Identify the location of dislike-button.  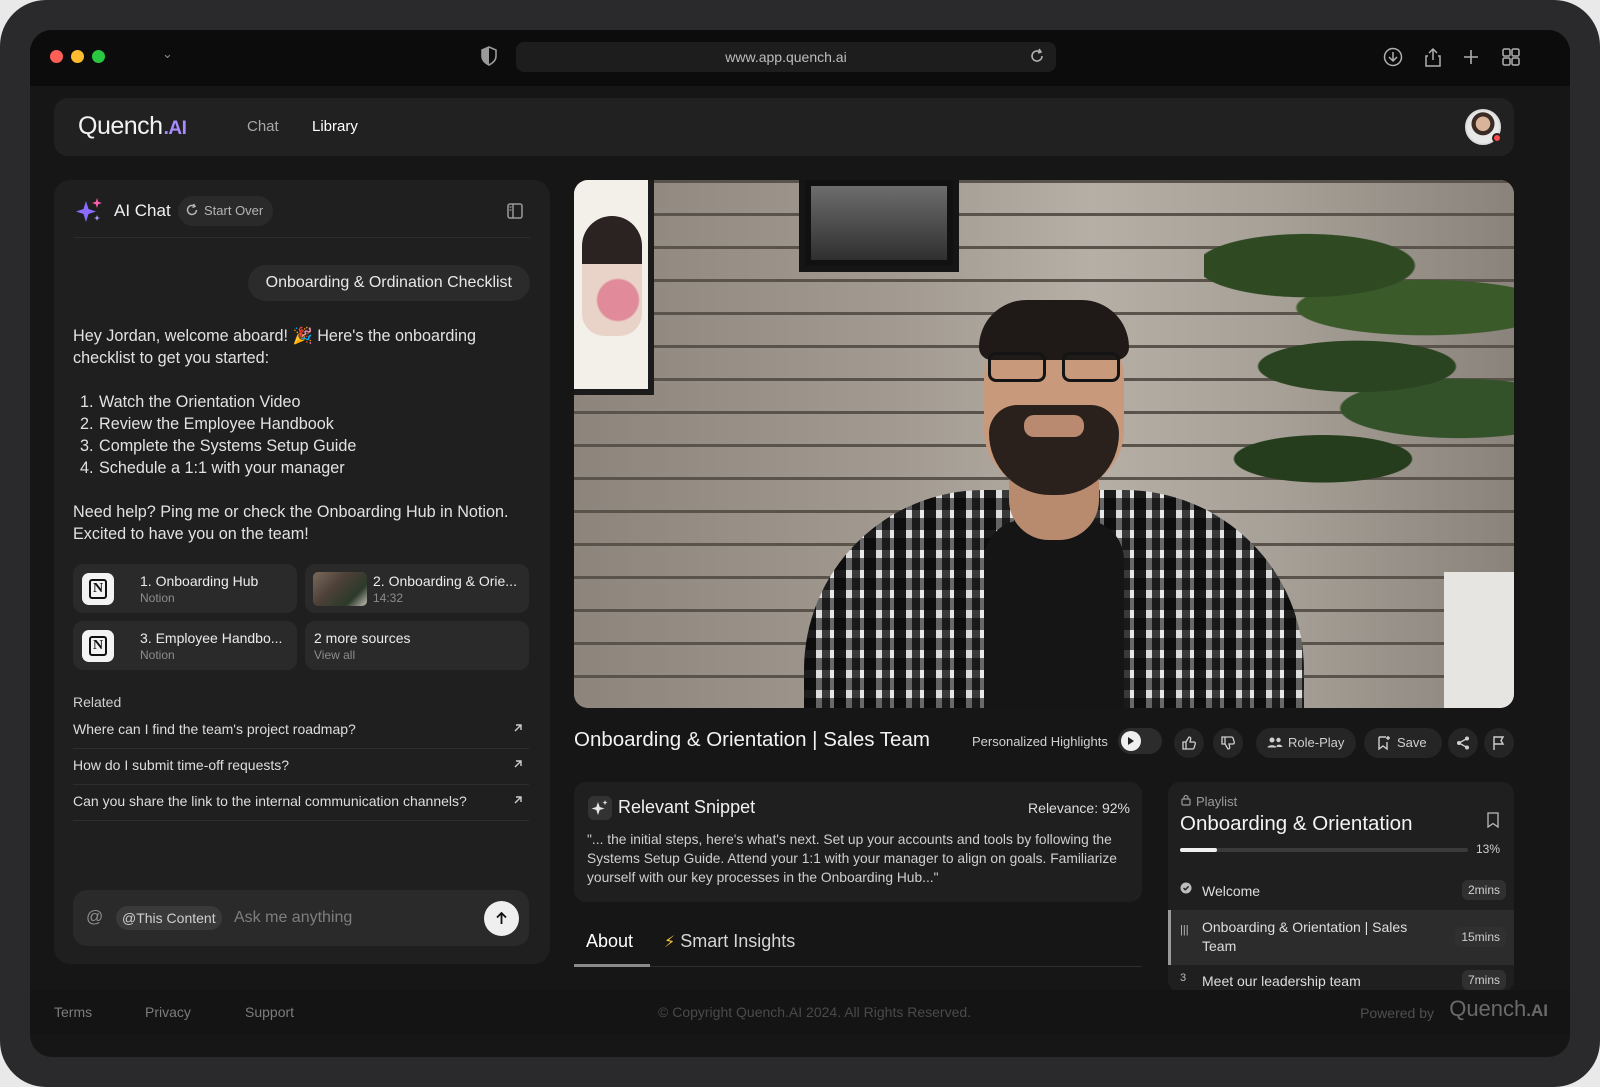
(1228, 743).